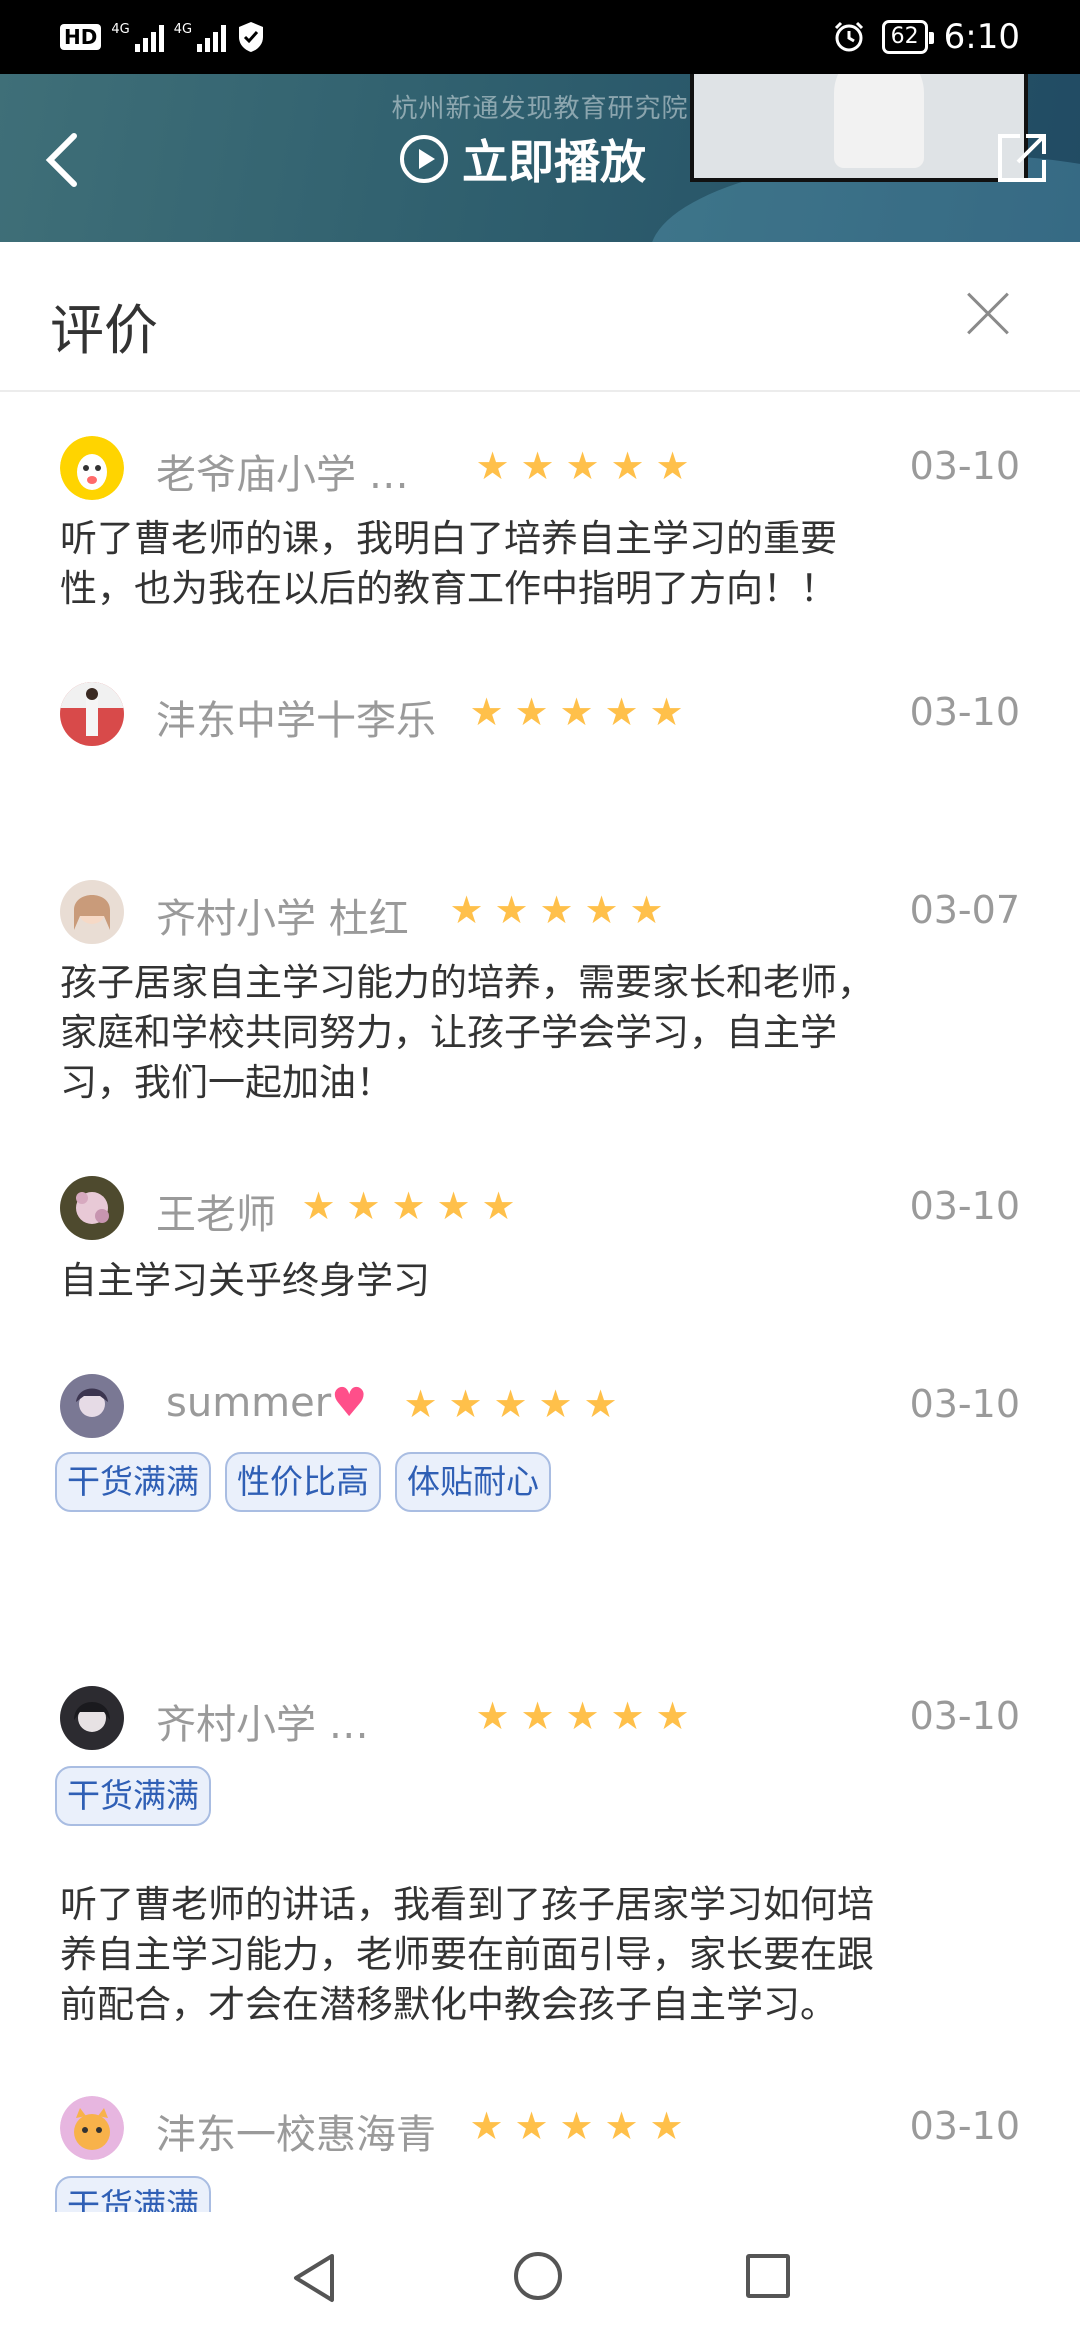  I want to click on review-item: summer♥ ★ ★ ★ ★ ★ 03-10 干货满满 性价比高 体贴耐心, so click(540, 1442).